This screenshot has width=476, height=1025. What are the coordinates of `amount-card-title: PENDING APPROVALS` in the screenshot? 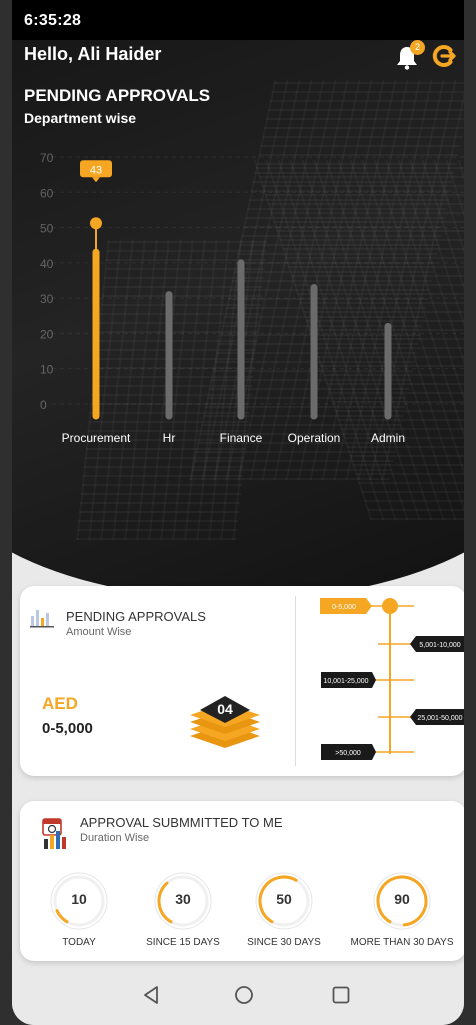 It's located at (136, 616).